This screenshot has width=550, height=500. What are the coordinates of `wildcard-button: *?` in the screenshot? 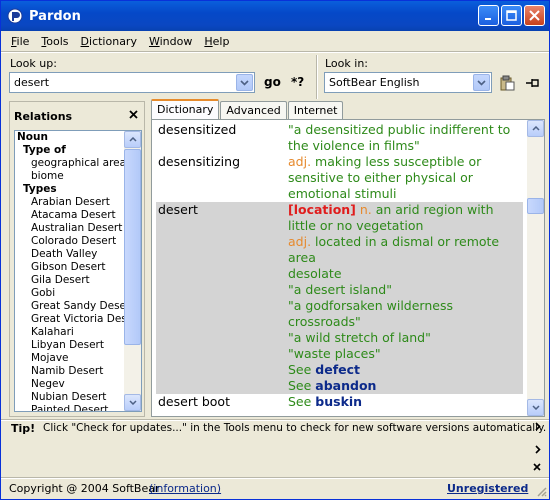 It's located at (297, 82).